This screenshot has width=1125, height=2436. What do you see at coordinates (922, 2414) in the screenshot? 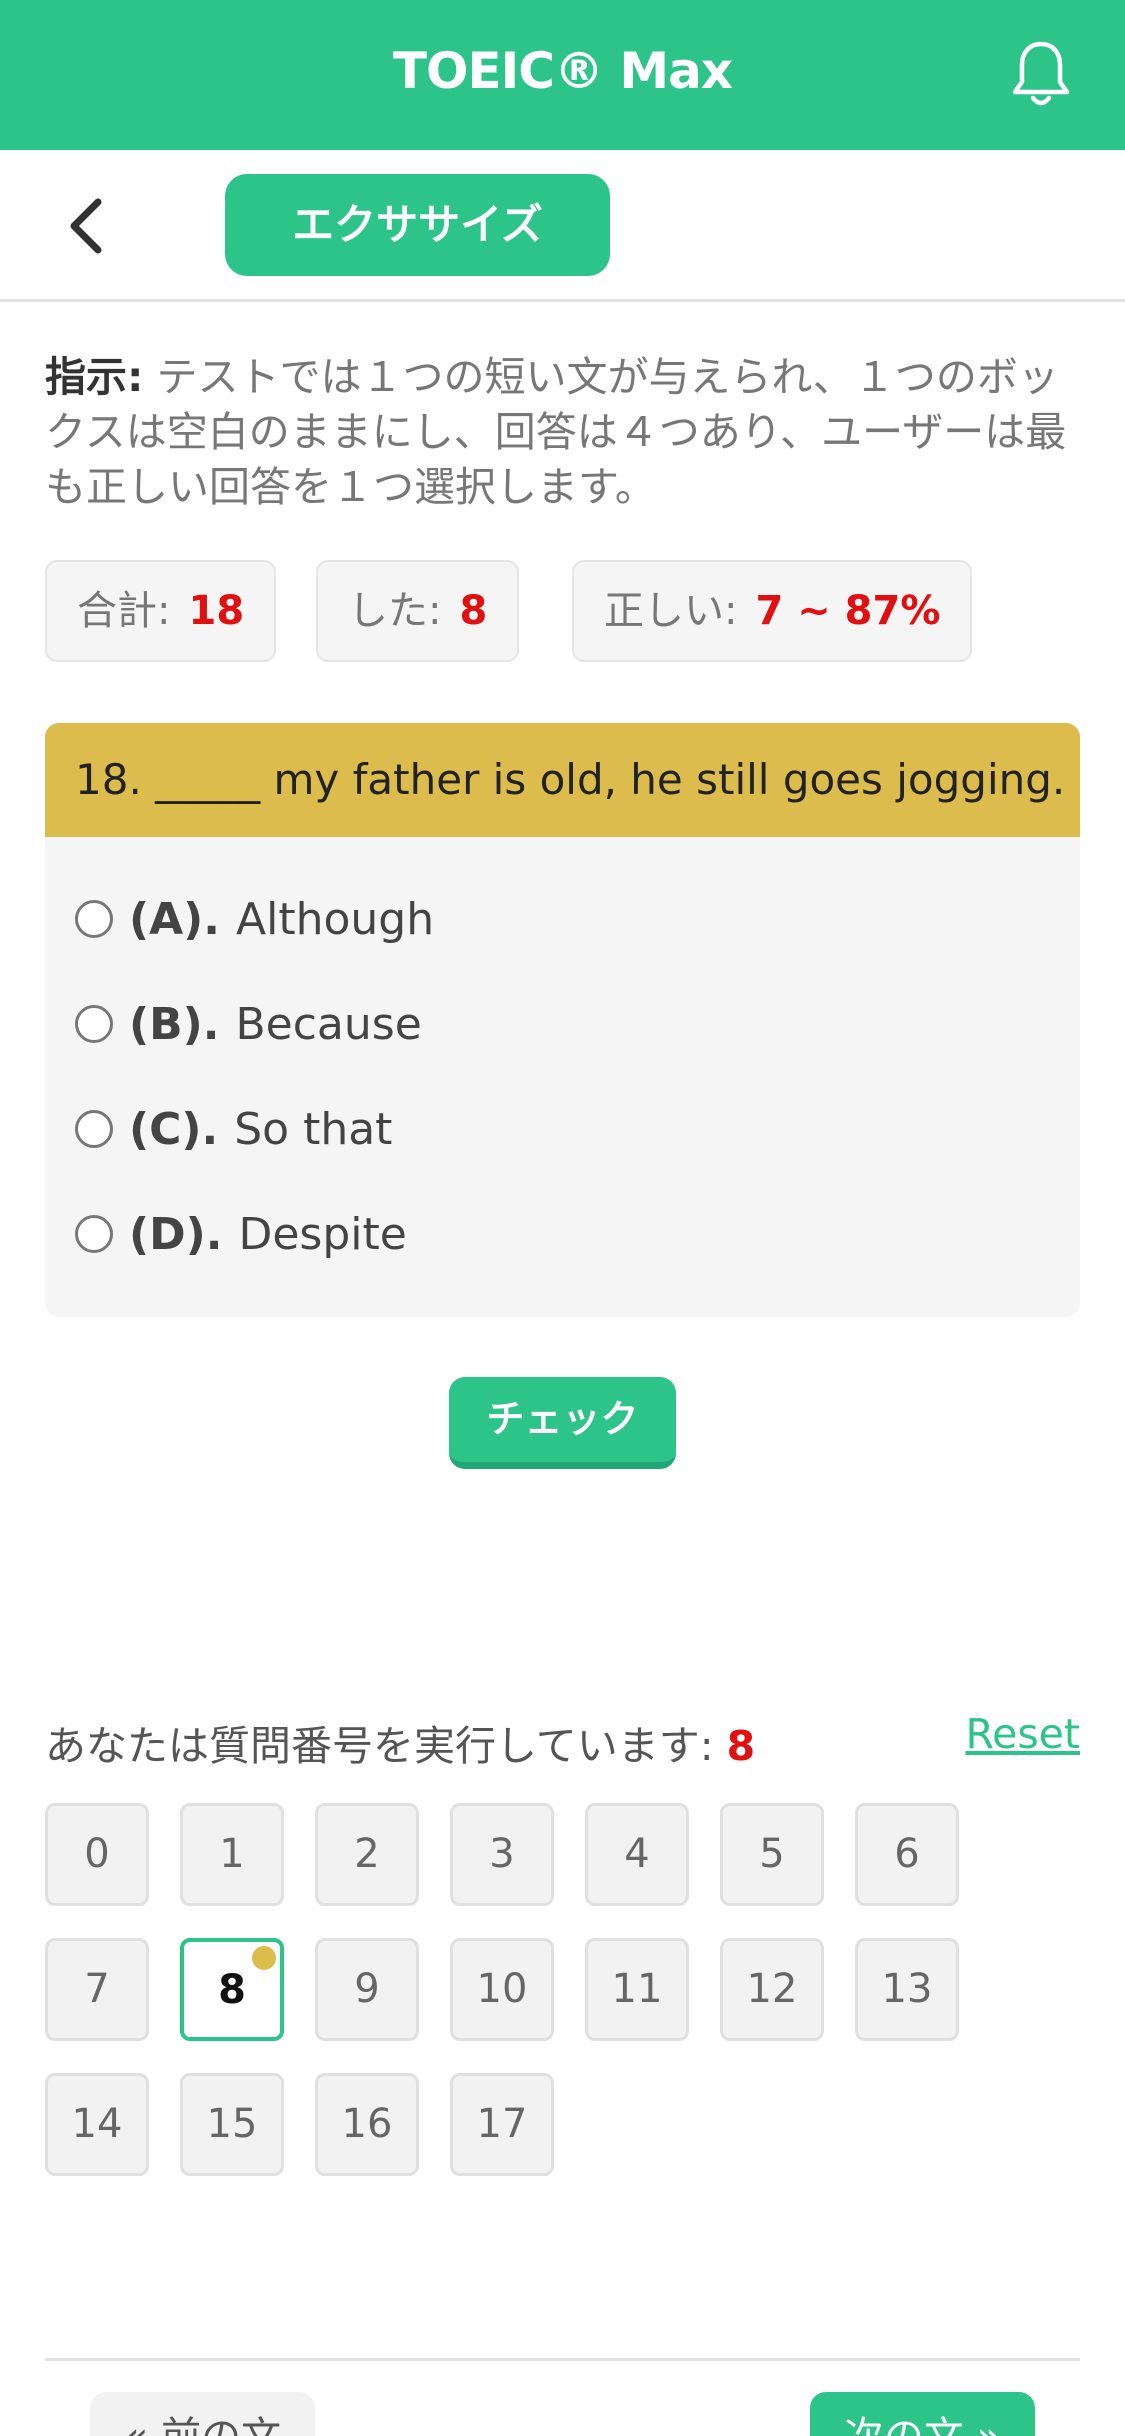
I see `next-sentence-button: 次の文 »` at bounding box center [922, 2414].